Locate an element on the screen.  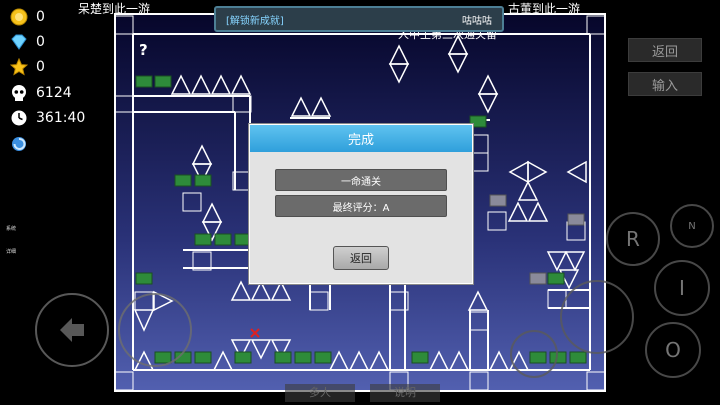
jump-button: I is located at coordinates (682, 288).